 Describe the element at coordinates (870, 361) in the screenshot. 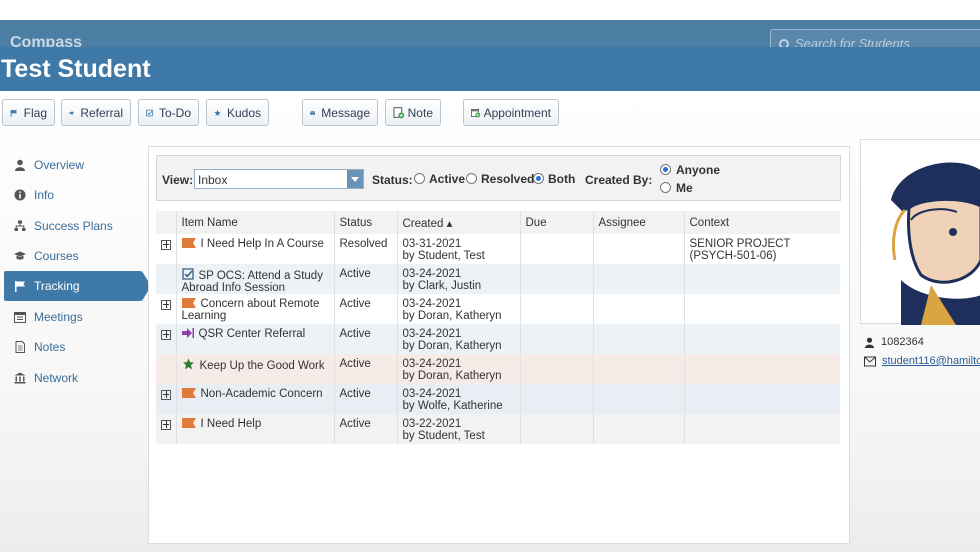

I see `envelope-icon` at that location.